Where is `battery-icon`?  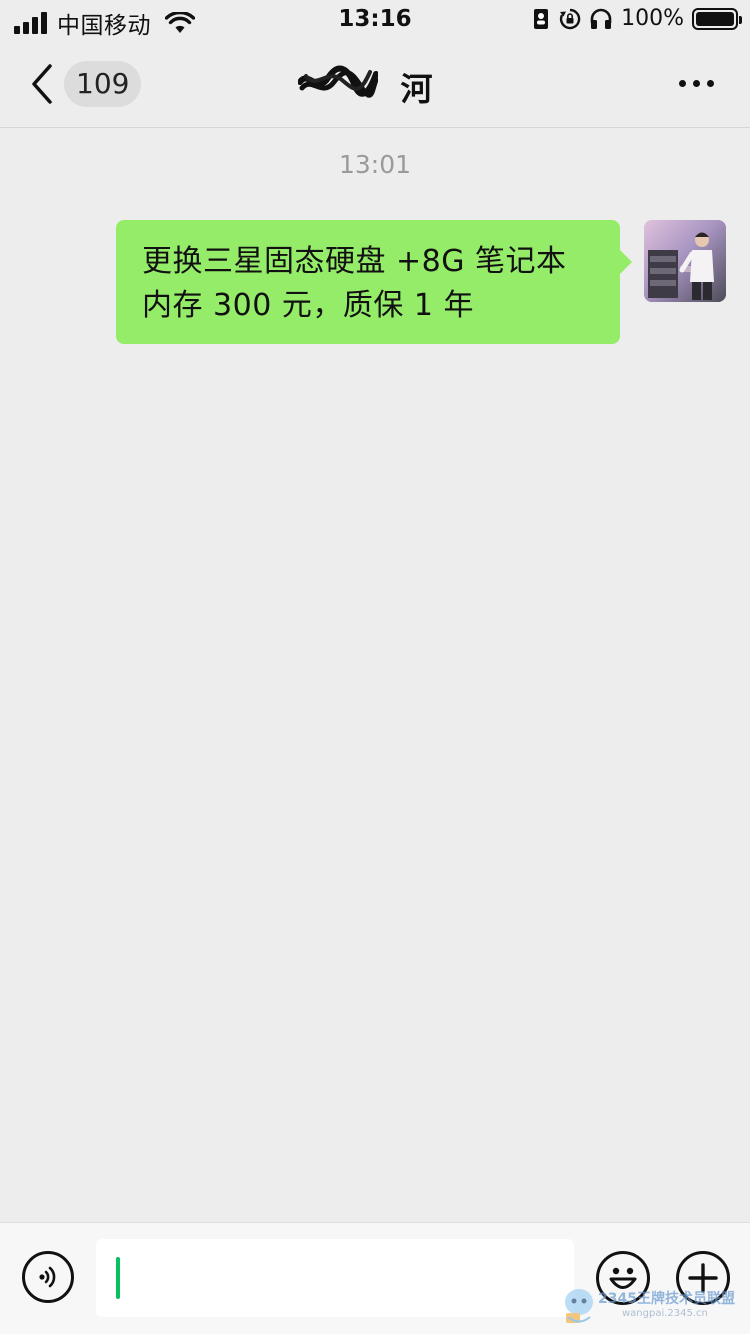 battery-icon is located at coordinates (717, 18).